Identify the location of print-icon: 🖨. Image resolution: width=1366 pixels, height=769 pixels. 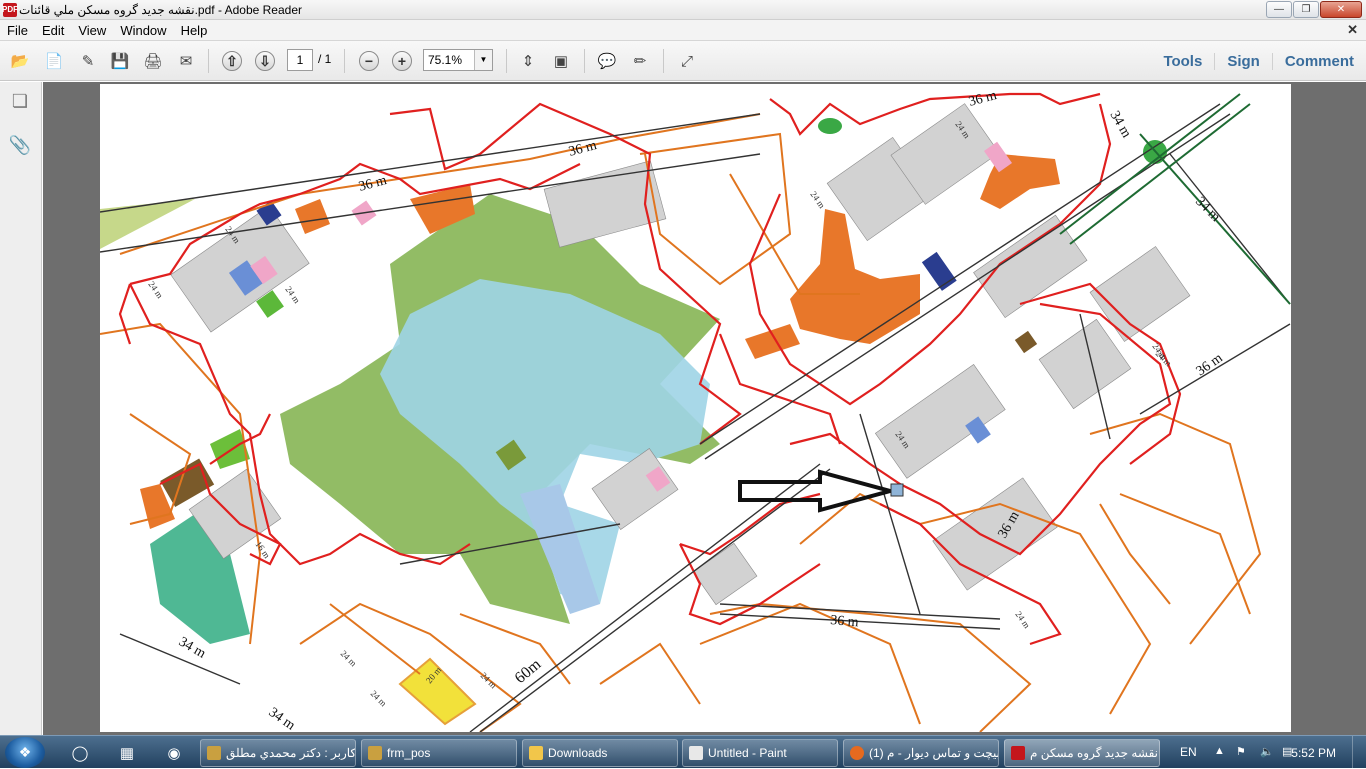
(153, 61).